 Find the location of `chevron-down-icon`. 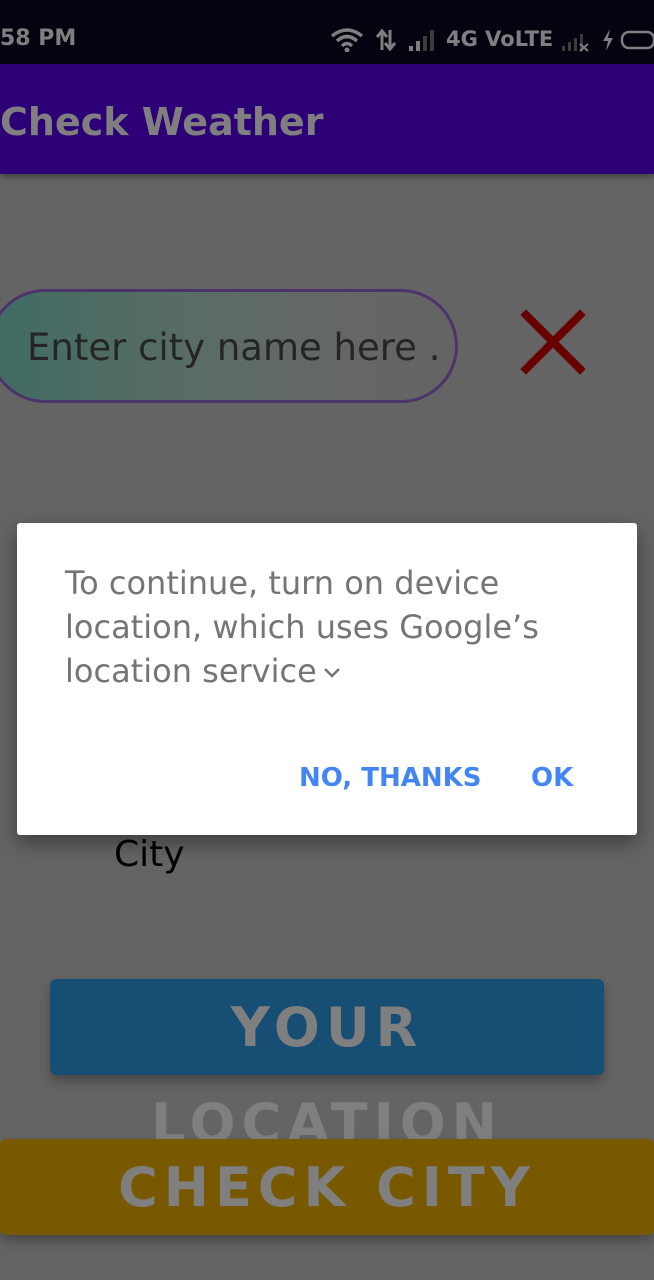

chevron-down-icon is located at coordinates (332, 673).